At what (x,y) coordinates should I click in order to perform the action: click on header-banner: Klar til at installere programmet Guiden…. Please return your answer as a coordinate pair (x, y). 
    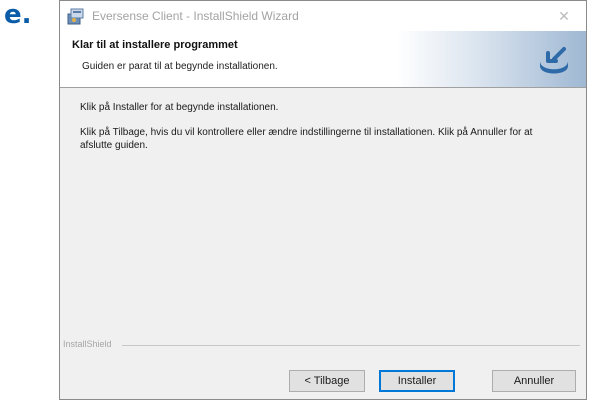
    Looking at the image, I should click on (323, 59).